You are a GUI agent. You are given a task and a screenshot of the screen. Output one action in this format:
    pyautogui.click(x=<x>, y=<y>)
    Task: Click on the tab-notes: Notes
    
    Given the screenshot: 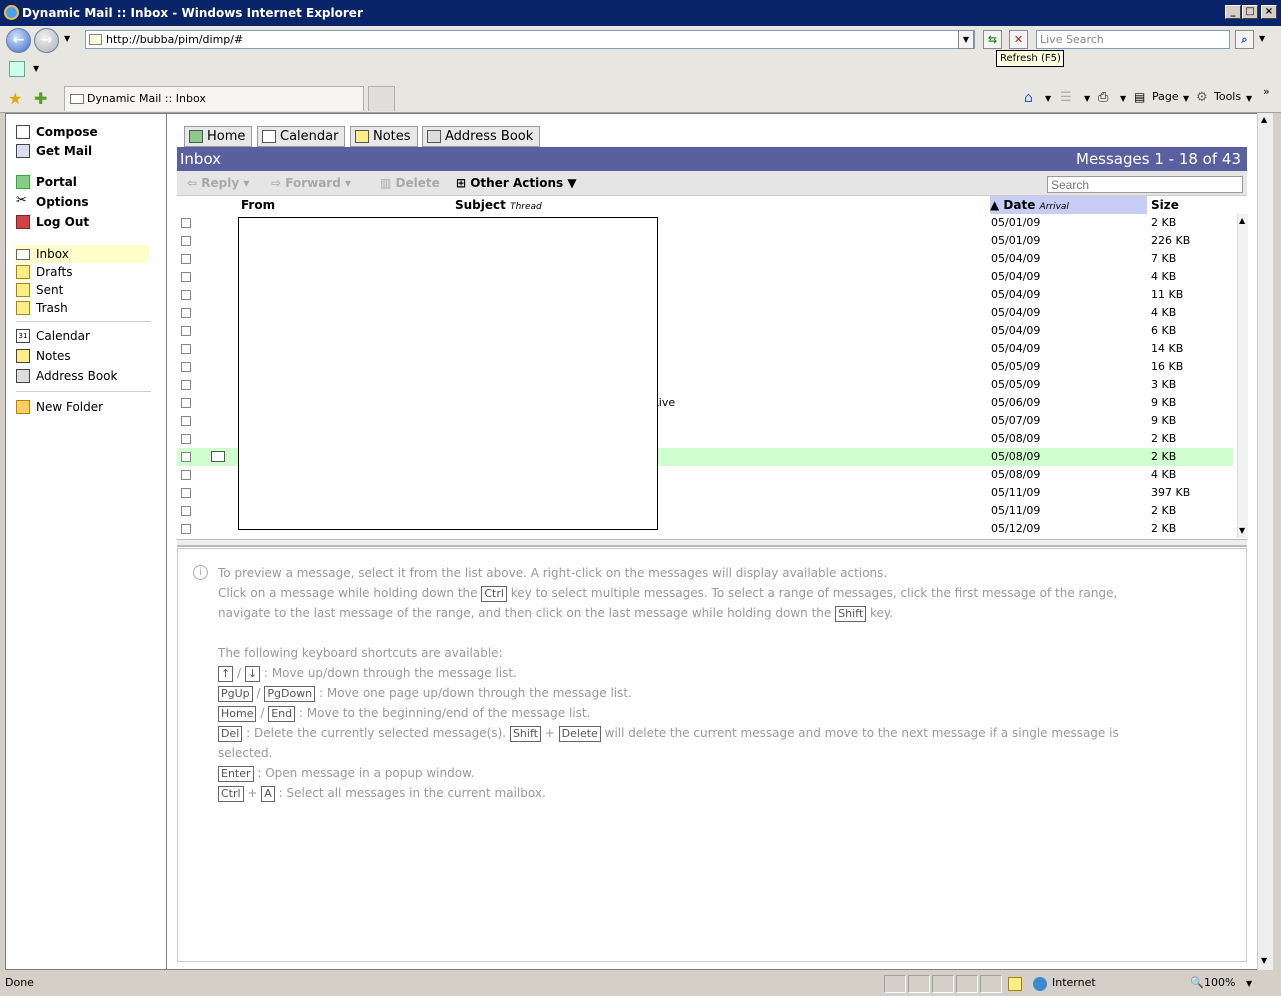 What is the action you would take?
    pyautogui.click(x=384, y=136)
    